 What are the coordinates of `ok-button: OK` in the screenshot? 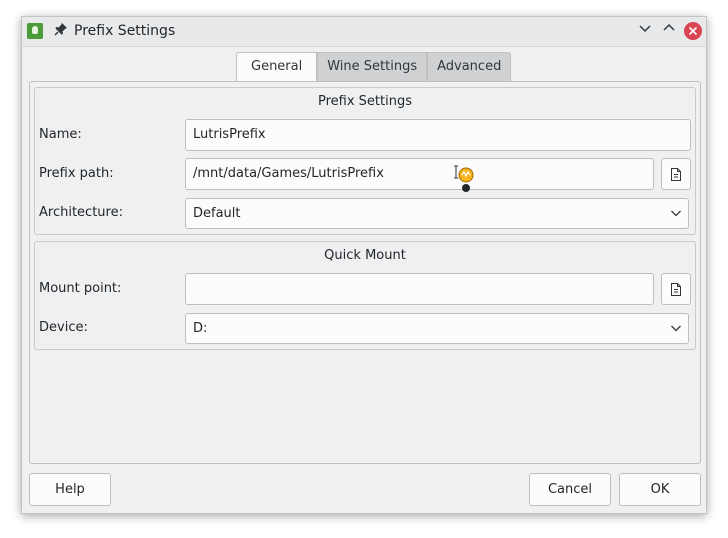 It's located at (660, 489).